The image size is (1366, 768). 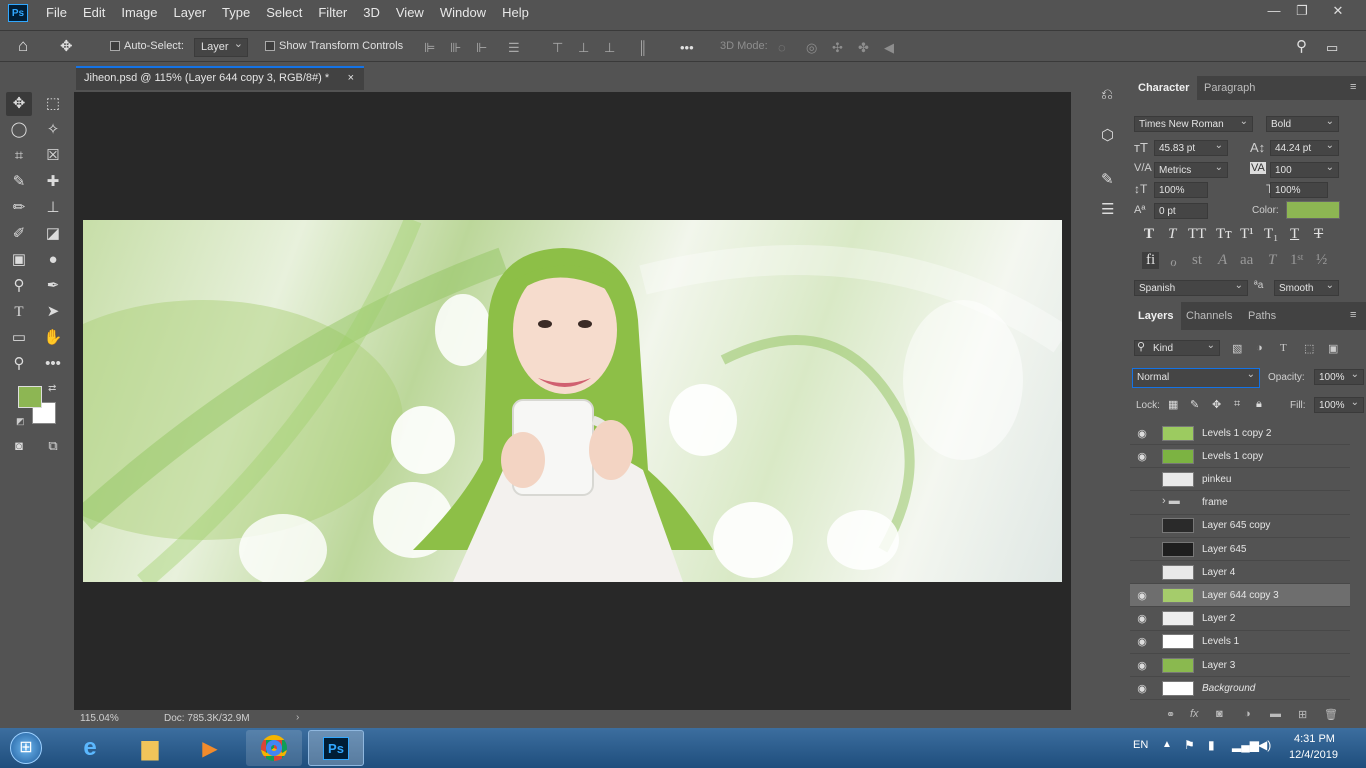 What do you see at coordinates (1197, 260) in the screenshot?
I see `discretionary-ligature-icon: st` at bounding box center [1197, 260].